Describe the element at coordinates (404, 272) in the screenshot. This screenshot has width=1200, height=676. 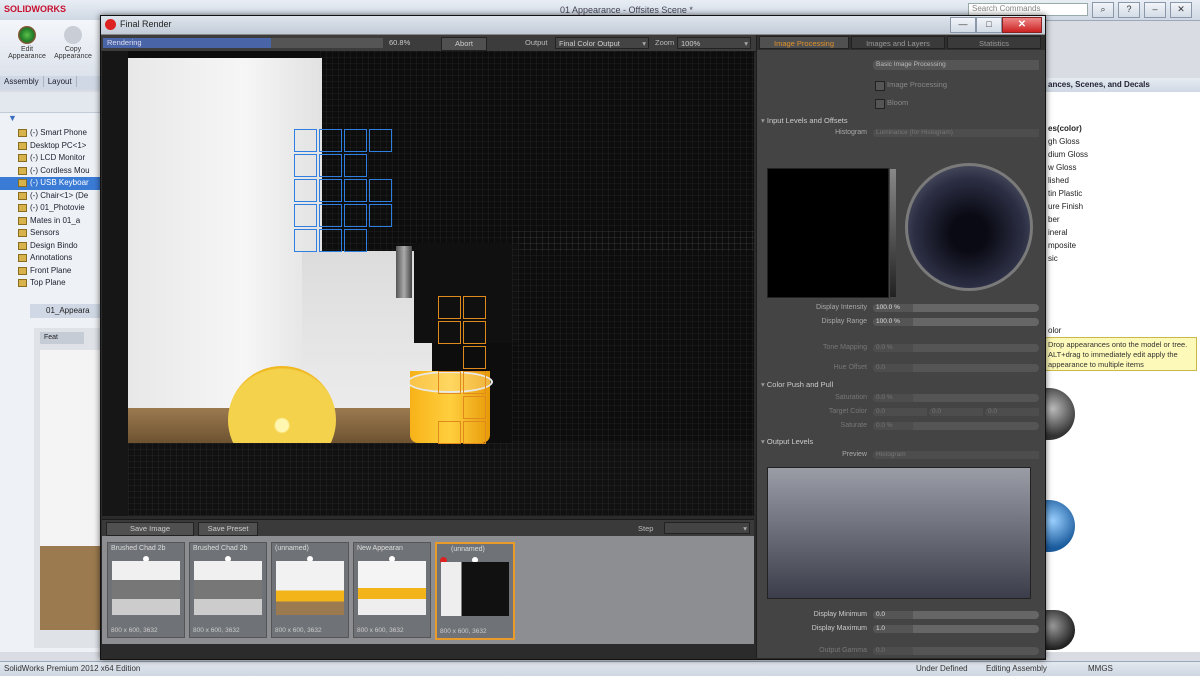
I see `scene-faucet` at that location.